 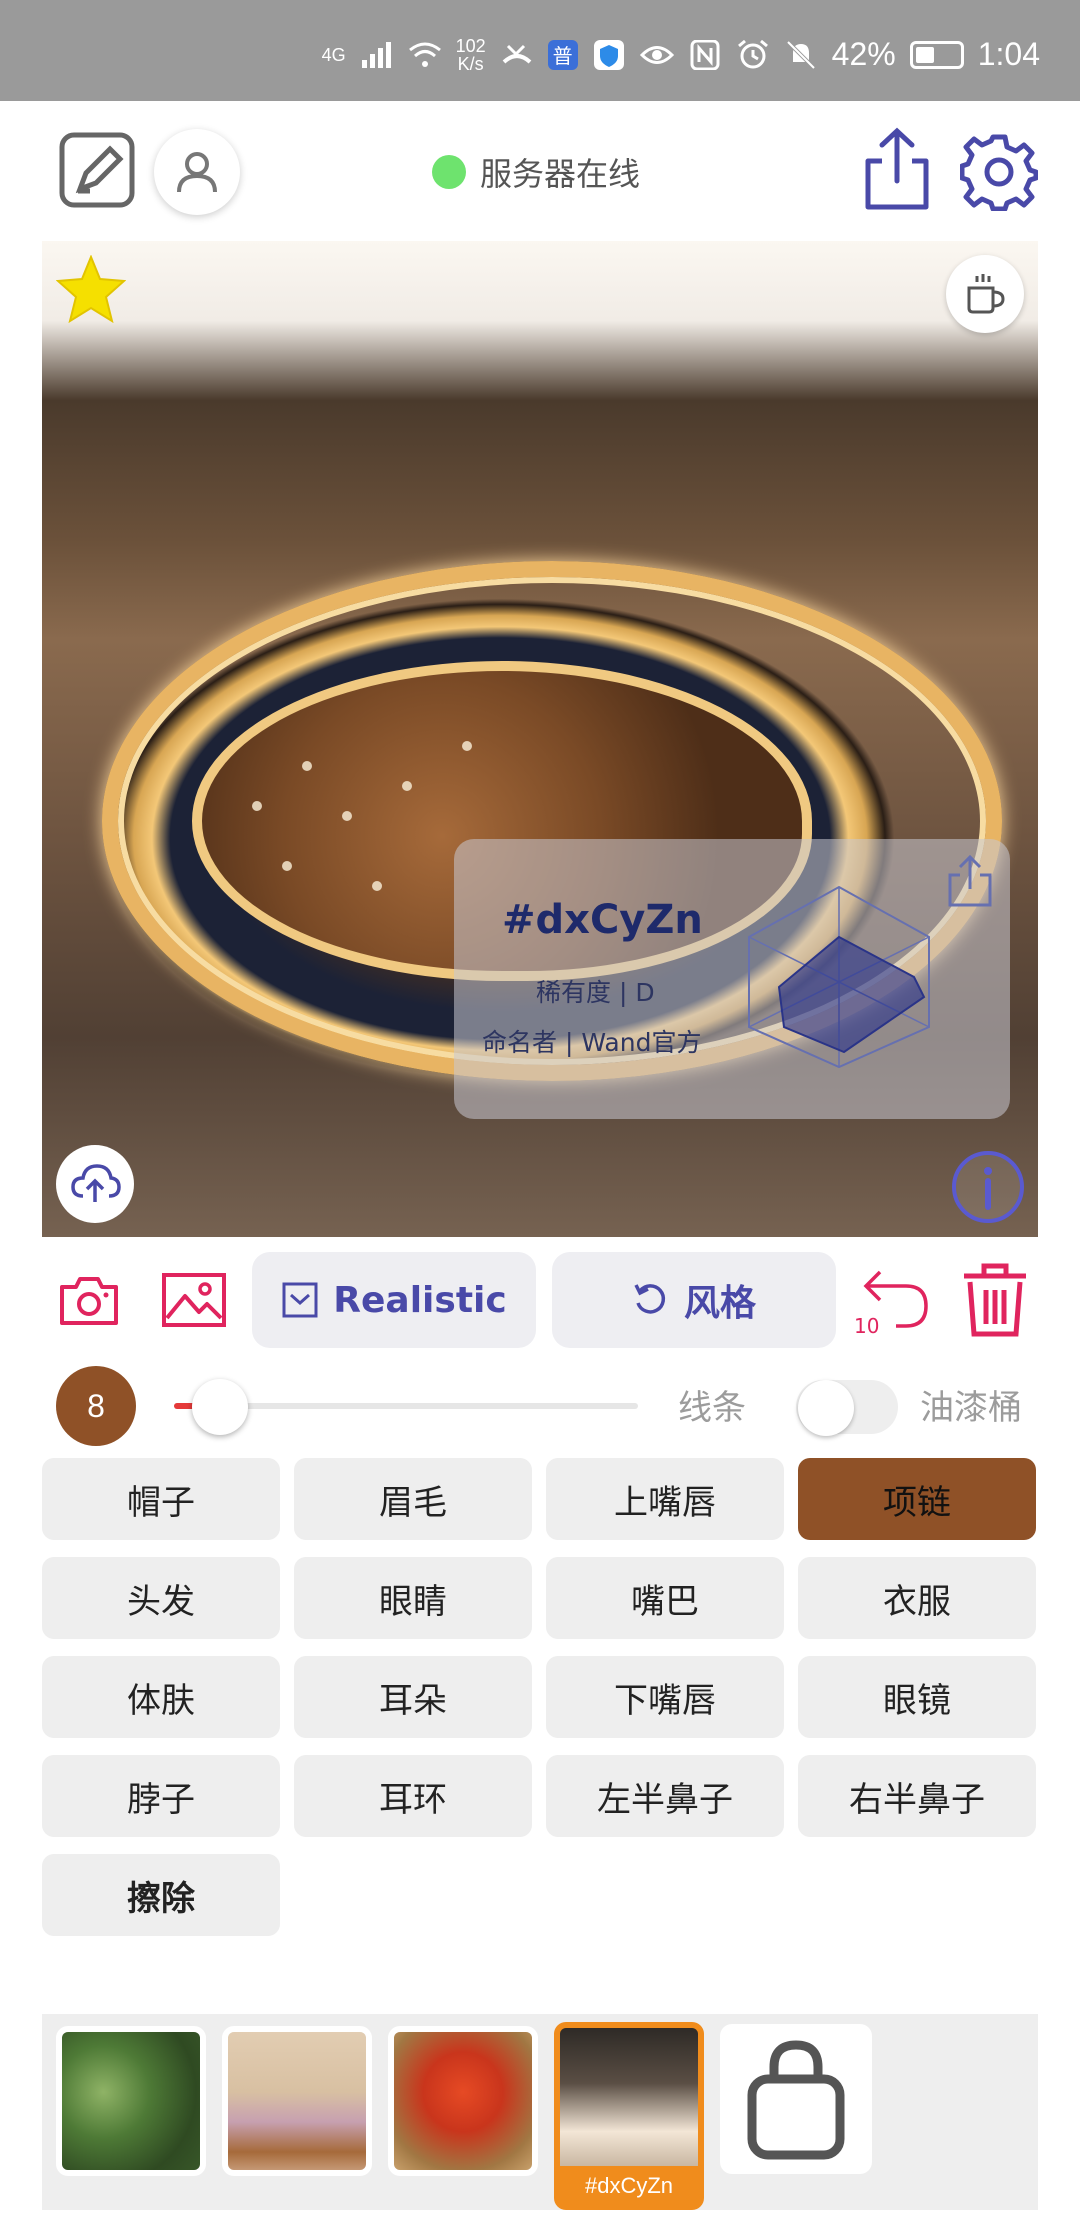 What do you see at coordinates (470, 45) in the screenshot?
I see `speed-value: 102` at bounding box center [470, 45].